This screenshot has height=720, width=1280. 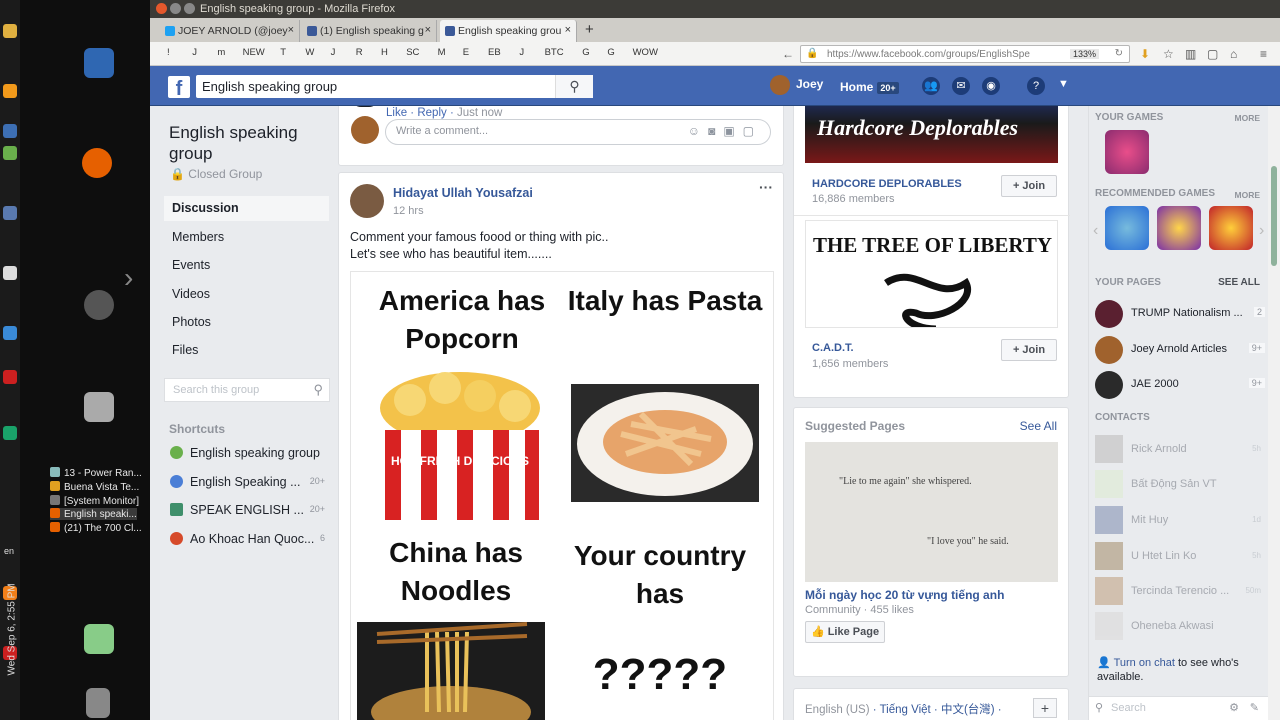 What do you see at coordinates (1263, 54) in the screenshot?
I see `menu-icon: ≡` at bounding box center [1263, 54].